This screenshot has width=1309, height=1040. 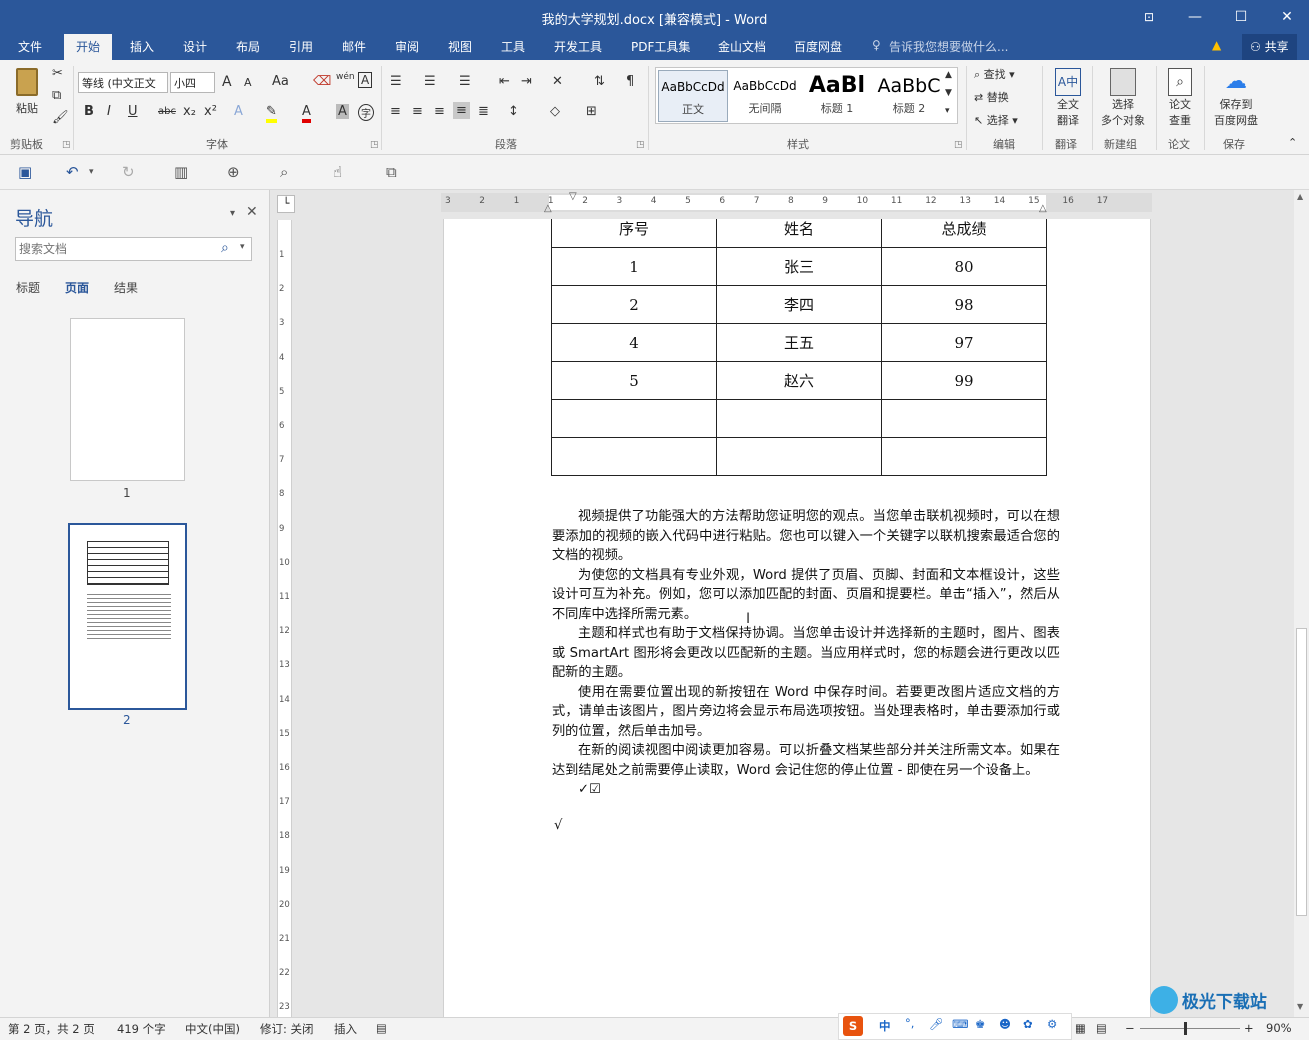 I want to click on minimize-button: —, so click(x=1195, y=17).